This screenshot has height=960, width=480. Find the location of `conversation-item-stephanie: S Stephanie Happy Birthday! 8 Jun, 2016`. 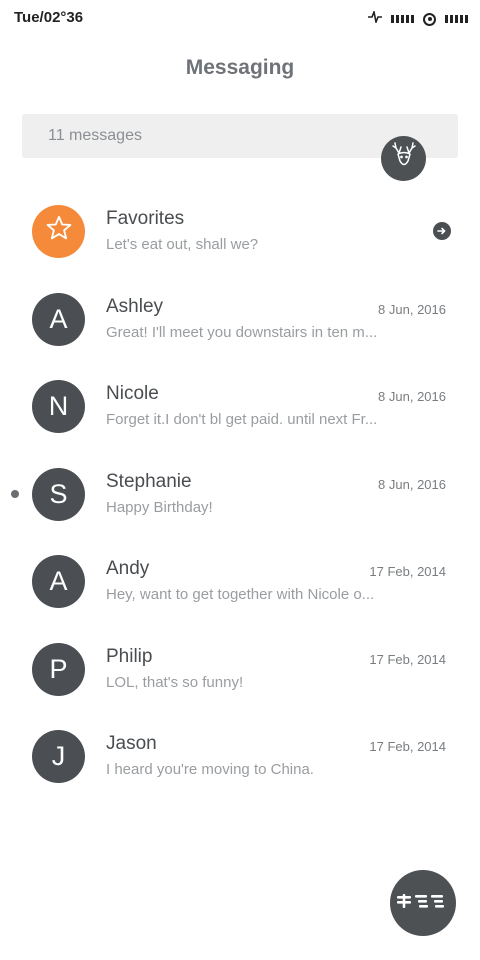

conversation-item-stephanie: S Stephanie Happy Birthday! 8 Jun, 2016 is located at coordinates (240, 497).